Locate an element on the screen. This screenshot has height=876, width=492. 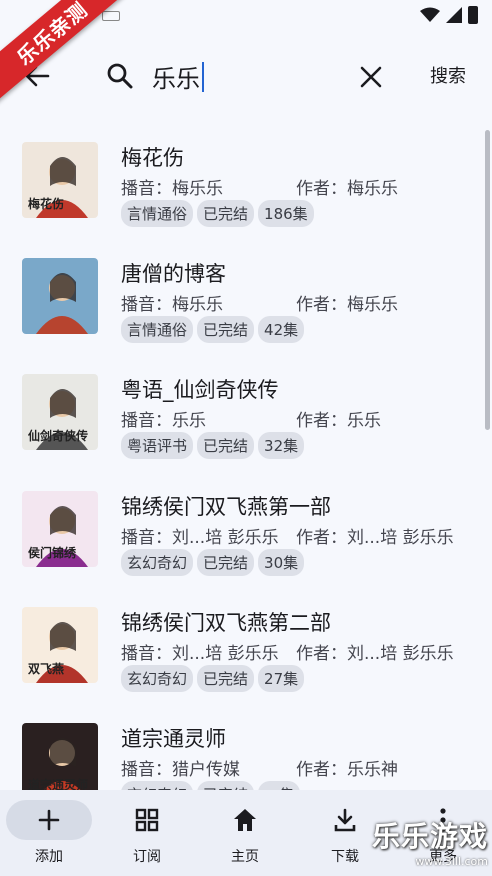
cover-image: 梅花伤 is located at coordinates (60, 180).